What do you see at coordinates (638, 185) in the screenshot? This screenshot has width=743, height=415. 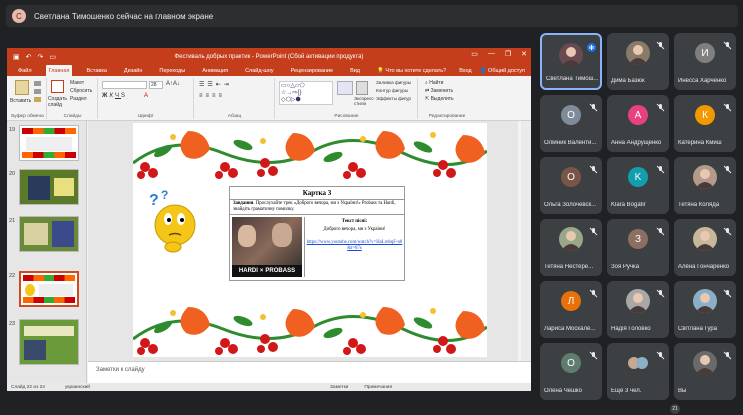 I see `participant-tile: K Klara Bogatir` at bounding box center [638, 185].